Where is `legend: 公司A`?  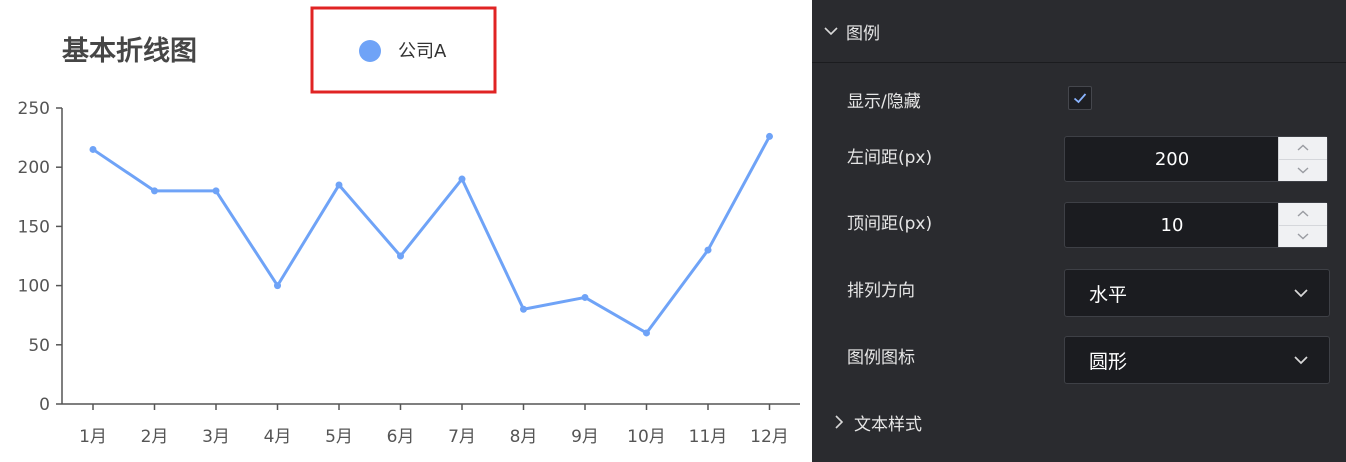
legend: 公司A is located at coordinates (403, 50).